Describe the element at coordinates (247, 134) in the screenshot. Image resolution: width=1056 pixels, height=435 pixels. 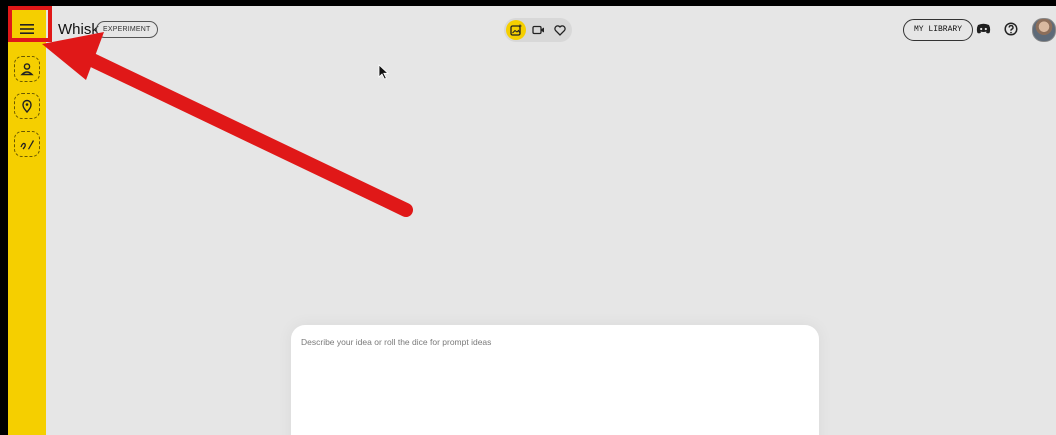
I see `arrow-shaft` at that location.